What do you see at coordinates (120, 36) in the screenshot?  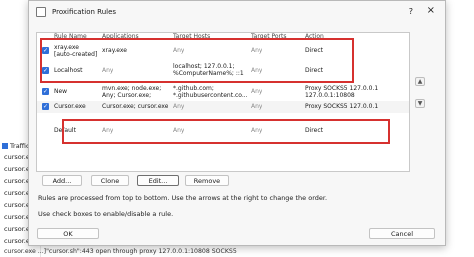 I see `col-applications: Applications` at bounding box center [120, 36].